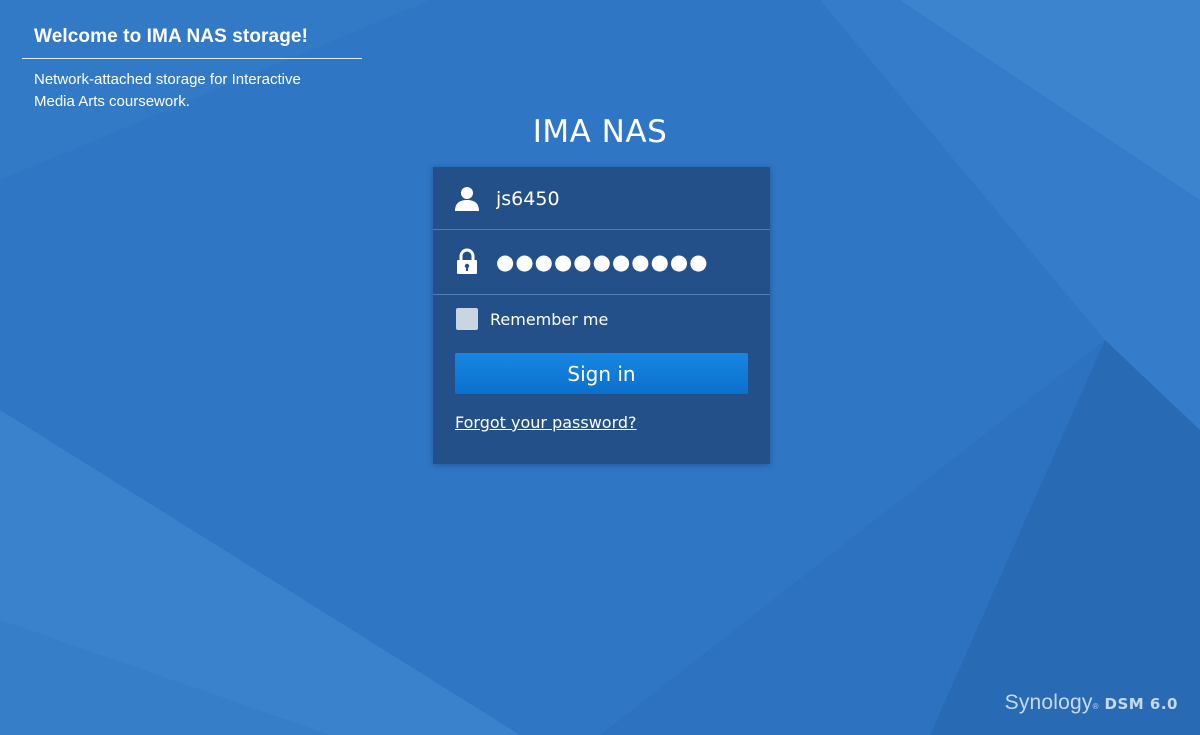 This screenshot has height=735, width=1200. Describe the element at coordinates (467, 261) in the screenshot. I see `lock-icon` at that location.